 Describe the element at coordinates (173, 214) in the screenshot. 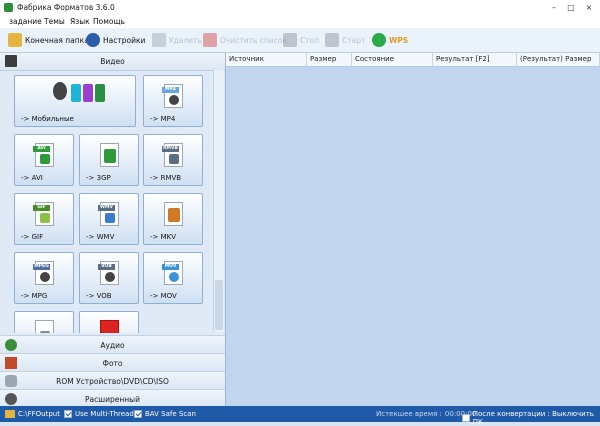

I see `mkv-file-icon` at that location.